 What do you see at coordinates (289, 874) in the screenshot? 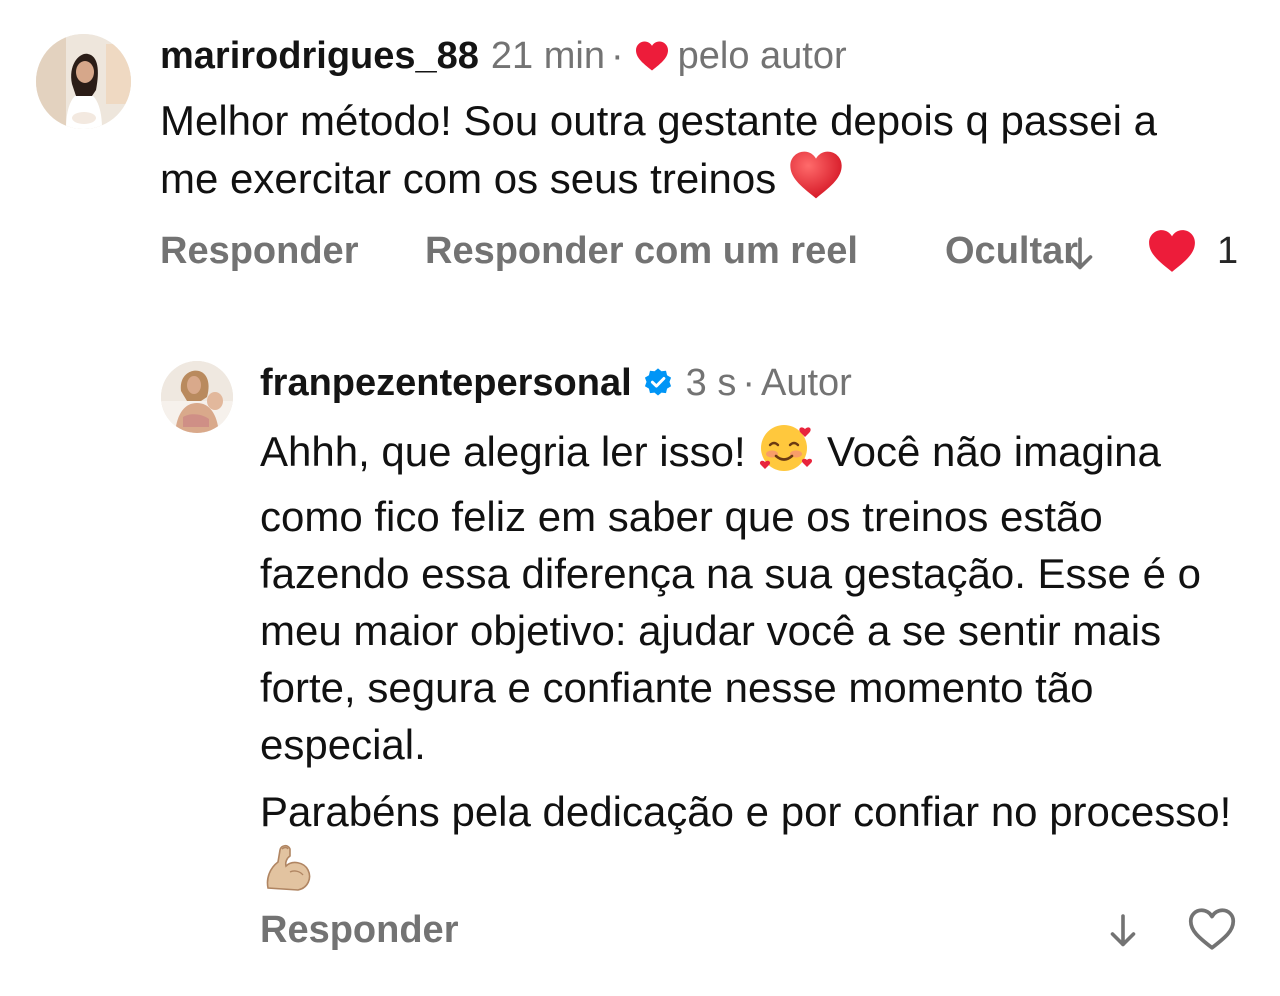
I see `flexed-biceps-emoji` at bounding box center [289, 874].